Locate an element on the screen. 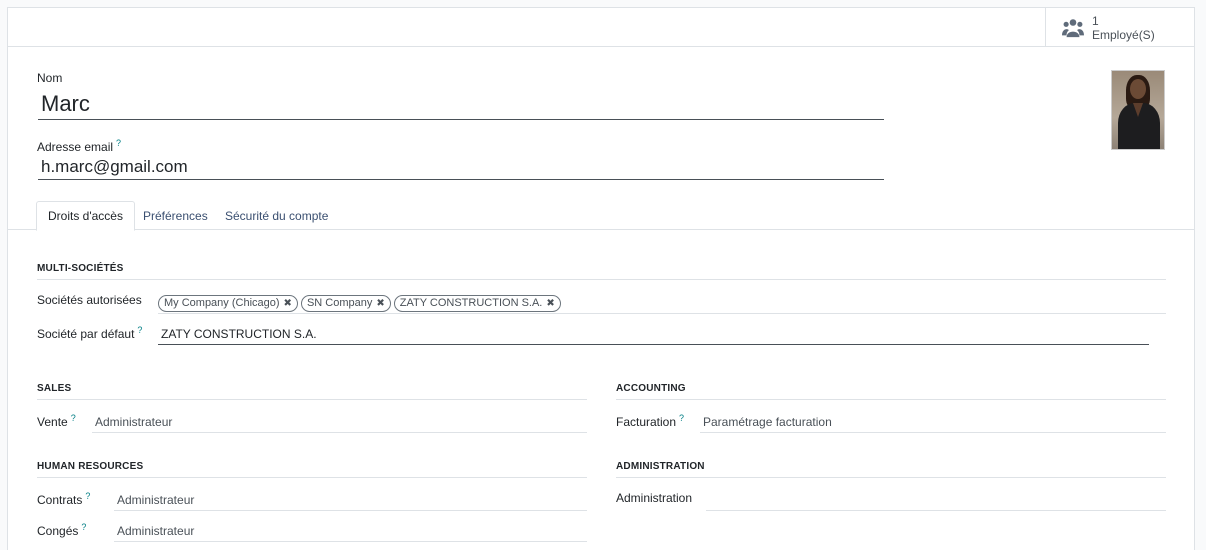 This screenshot has height=550, width=1206. email-label: Adresse email? is located at coordinates (79, 146).